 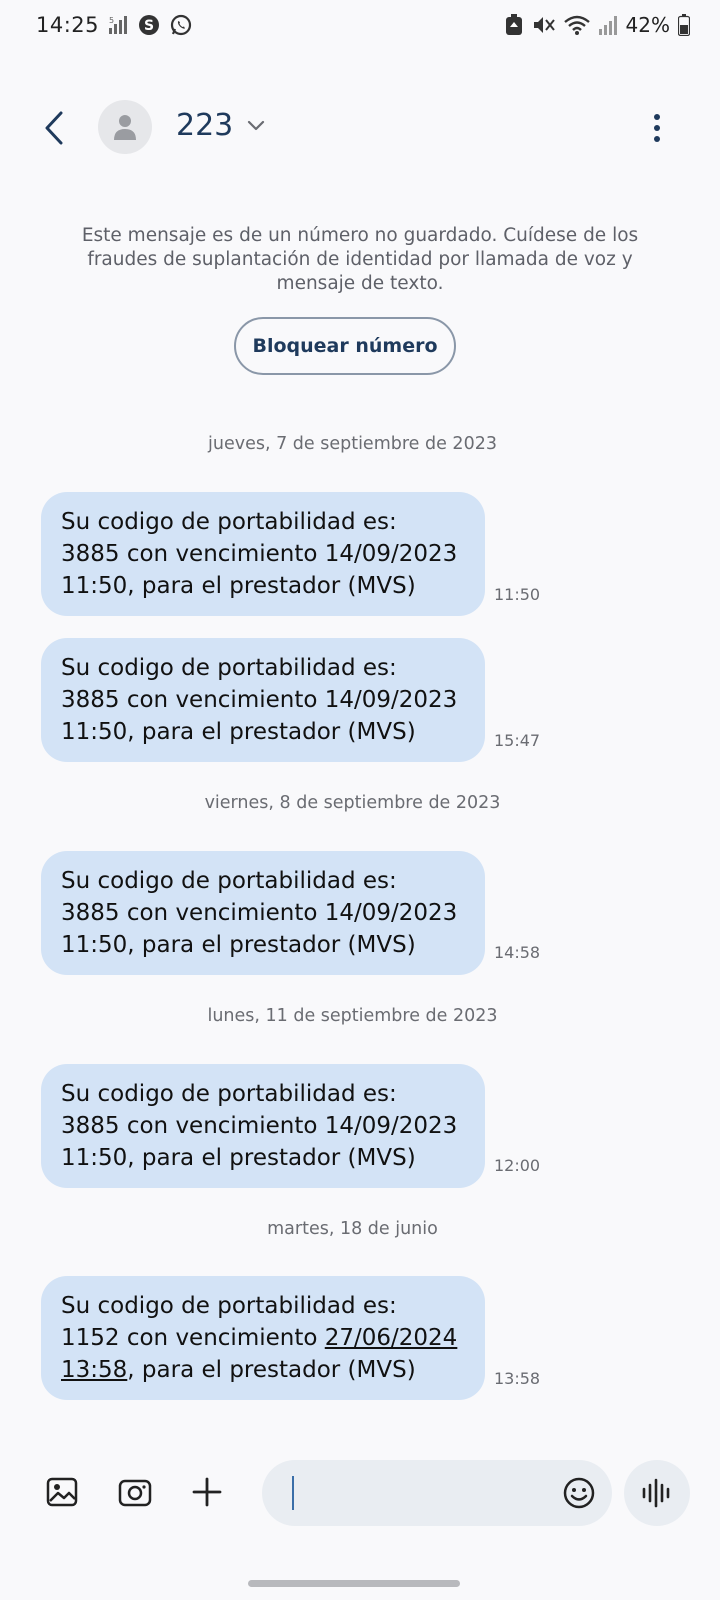 I want to click on block-number-button: Bloquear número, so click(x=345, y=346).